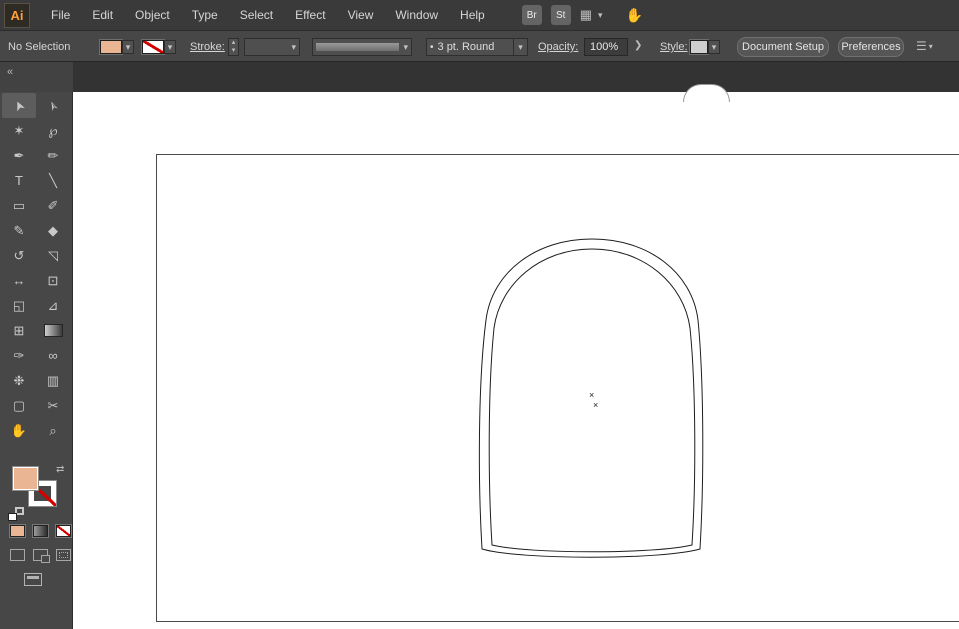 This screenshot has height=629, width=959. I want to click on artboard-tool: ▢, so click(19, 405).